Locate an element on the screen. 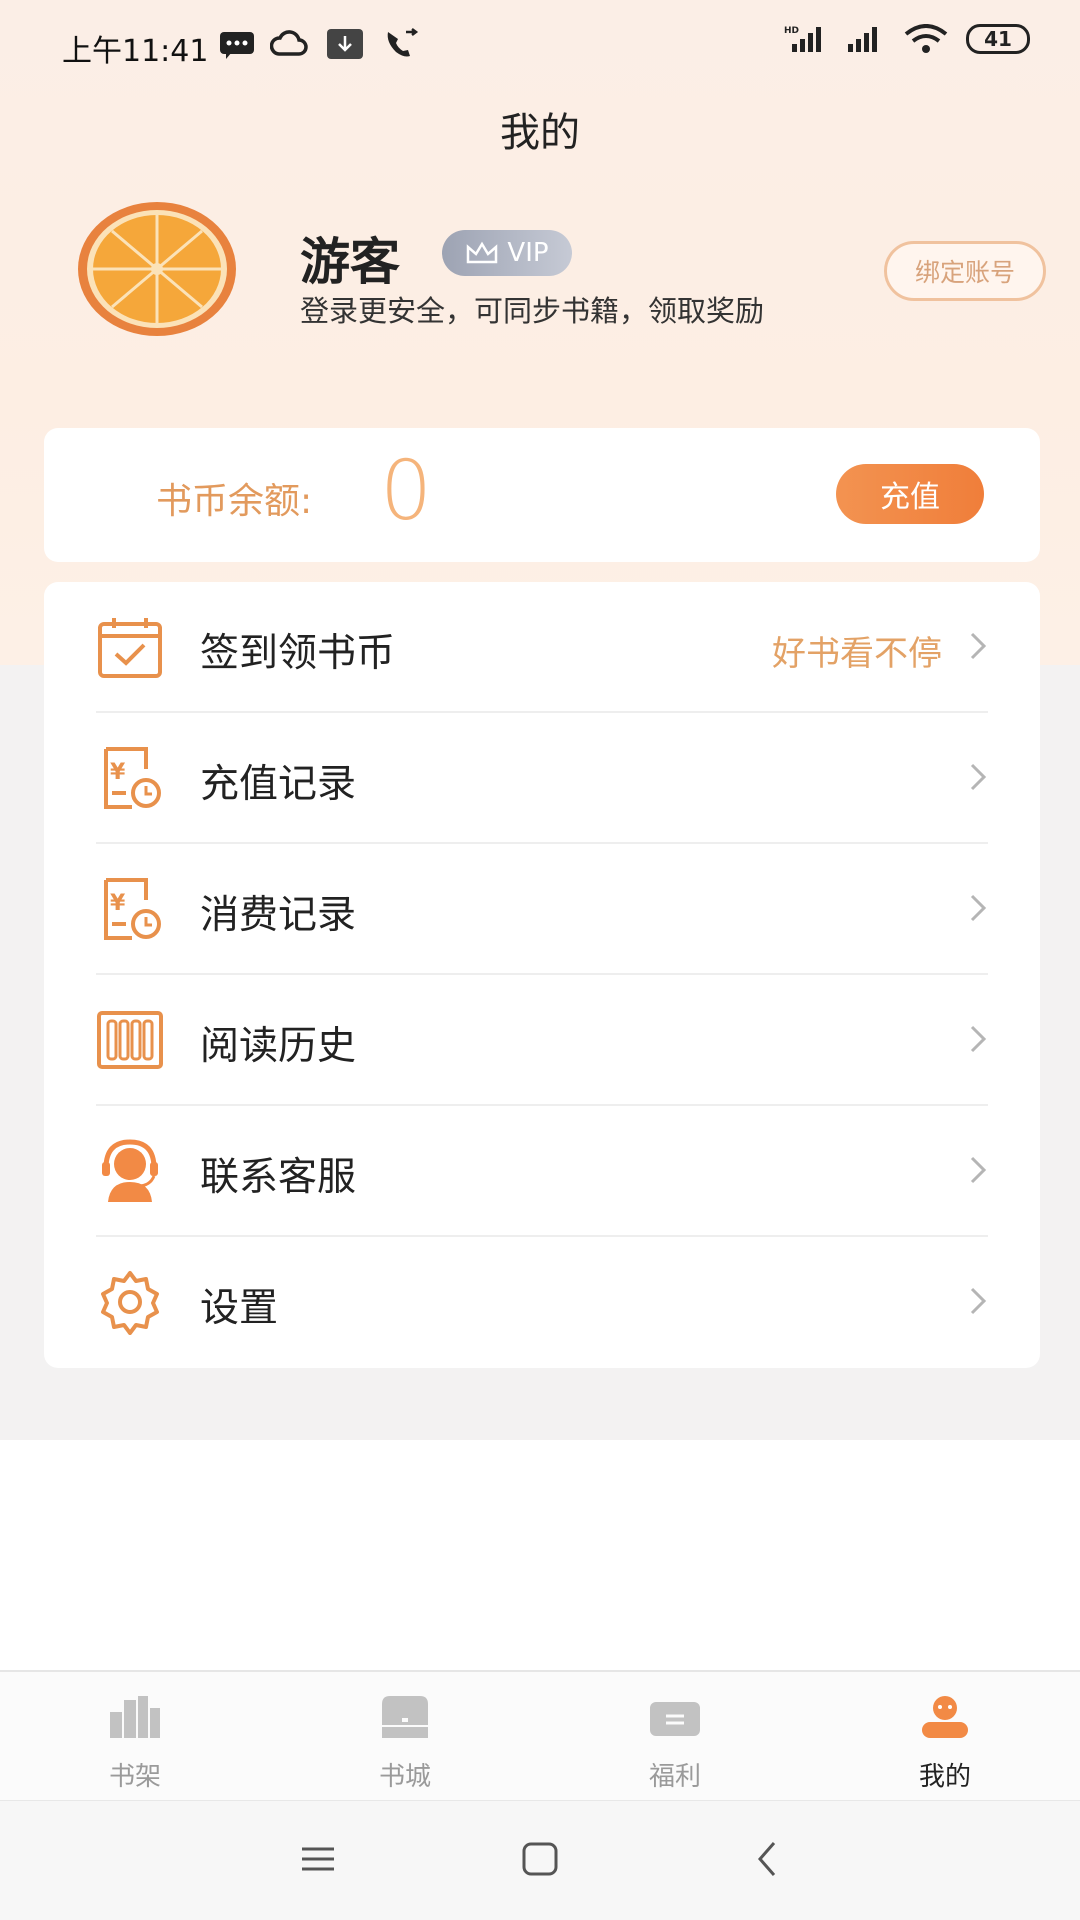 Image resolution: width=1080 pixels, height=1920 pixels. message-icon is located at coordinates (237, 45).